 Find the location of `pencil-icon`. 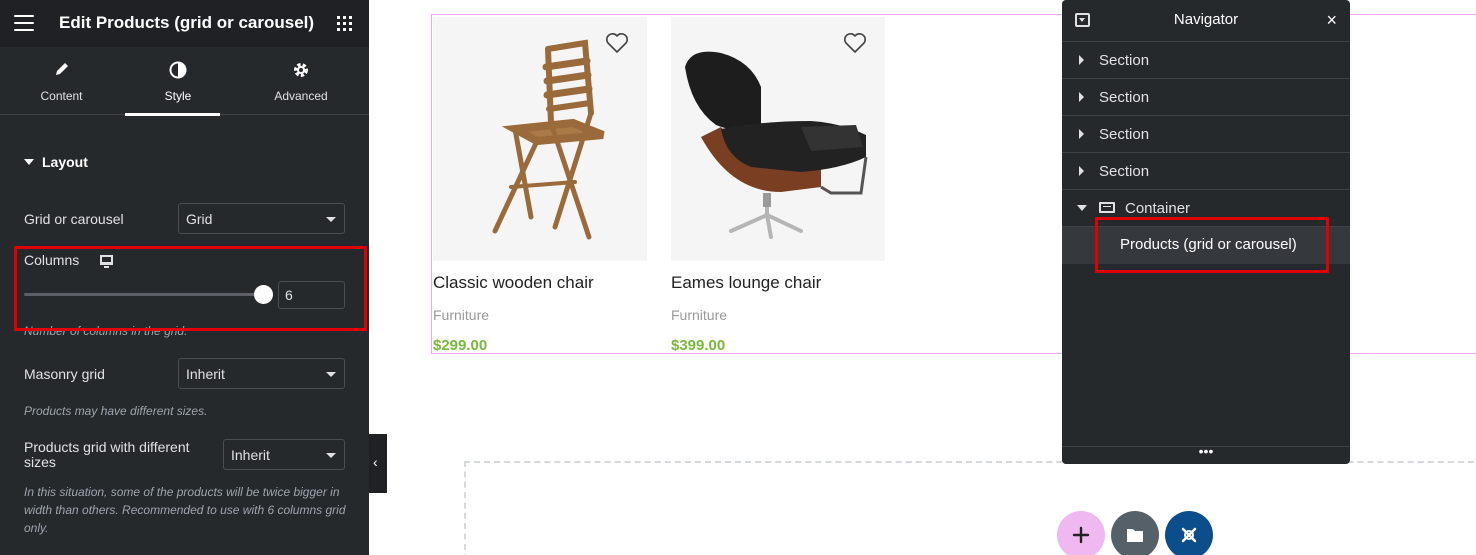

pencil-icon is located at coordinates (62, 71).